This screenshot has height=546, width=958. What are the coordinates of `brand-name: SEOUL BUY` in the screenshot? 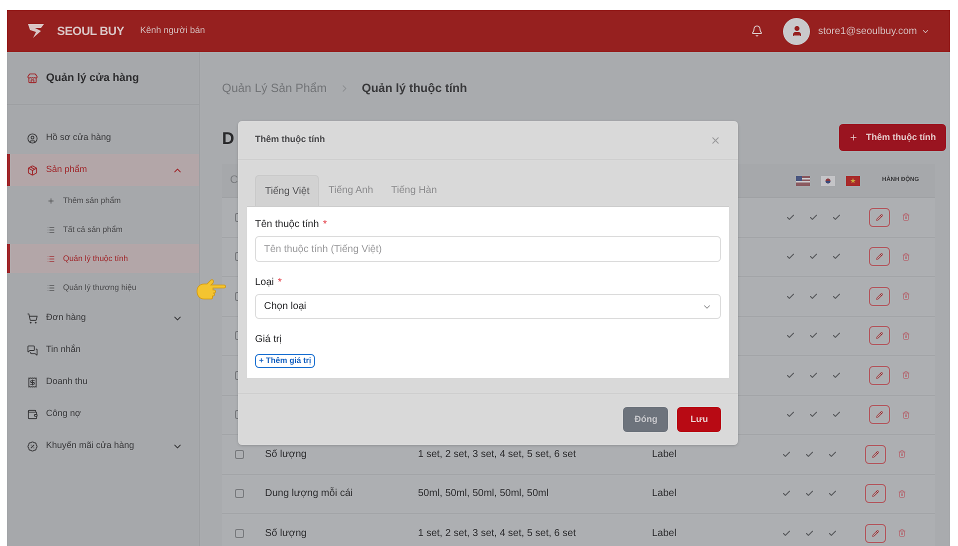 It's located at (90, 31).